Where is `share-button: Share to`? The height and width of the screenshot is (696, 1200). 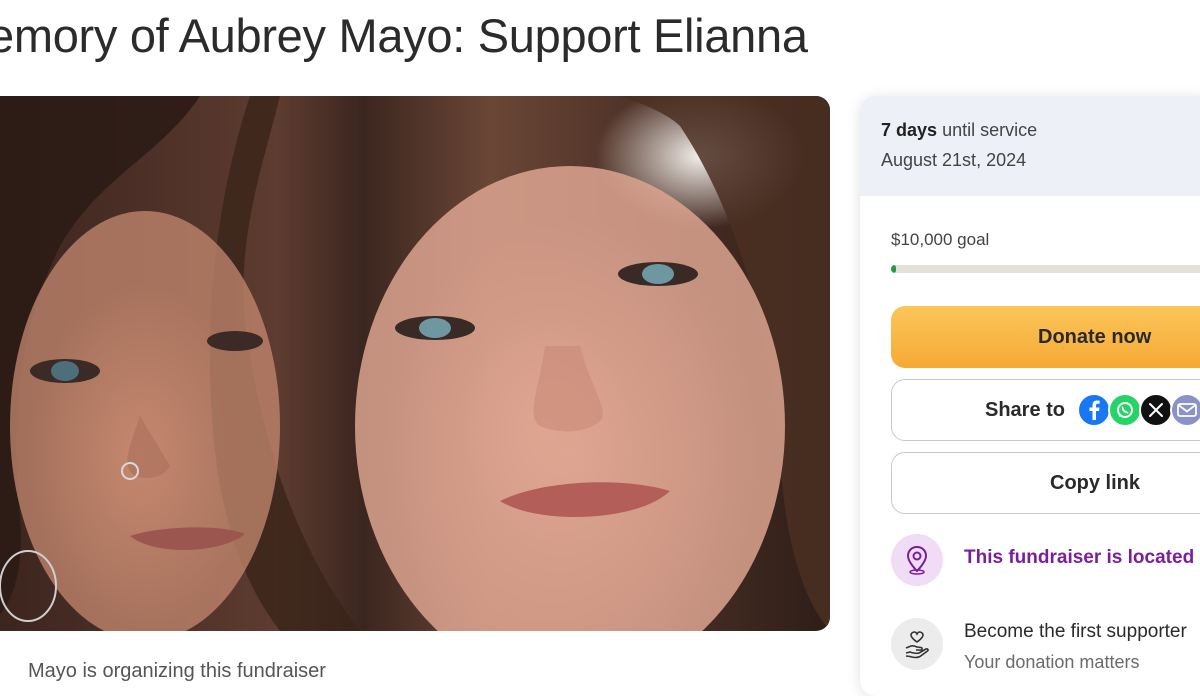 share-button: Share to is located at coordinates (1045, 410).